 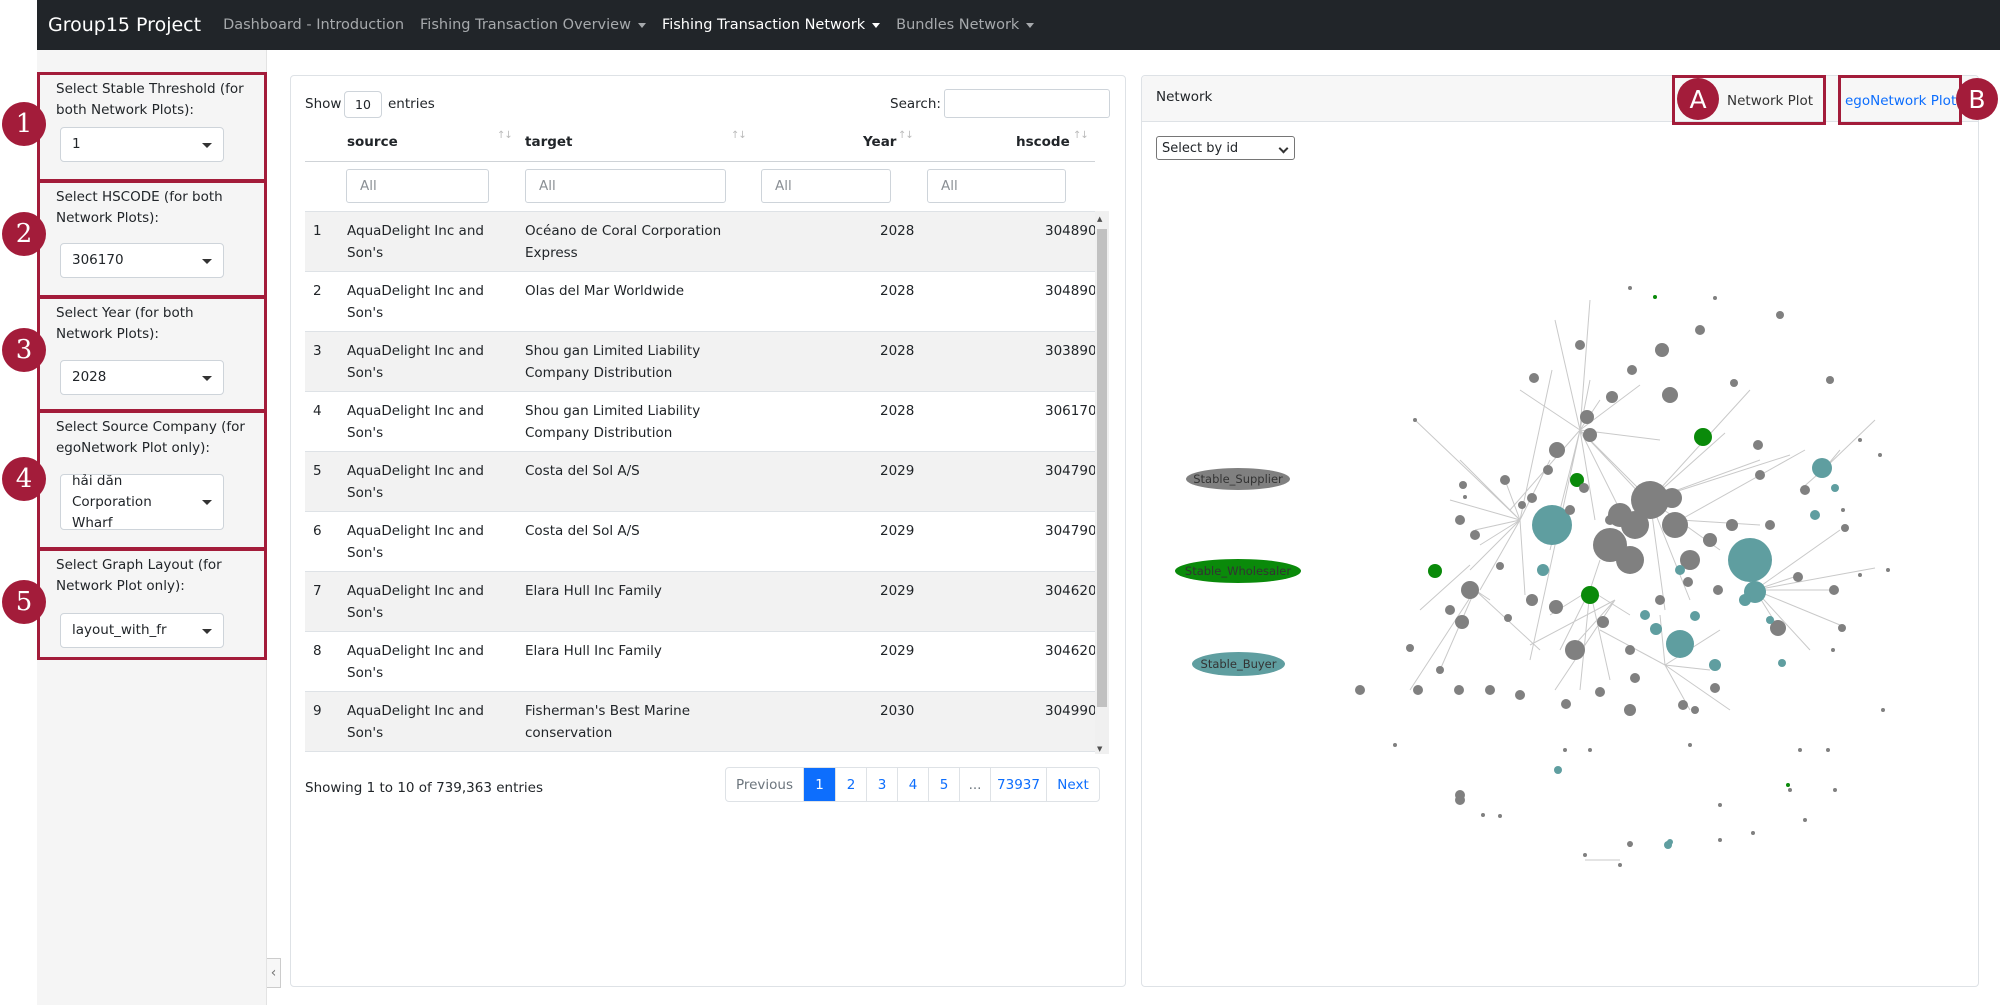 What do you see at coordinates (881, 784) in the screenshot?
I see `pagination-page-3: 3` at bounding box center [881, 784].